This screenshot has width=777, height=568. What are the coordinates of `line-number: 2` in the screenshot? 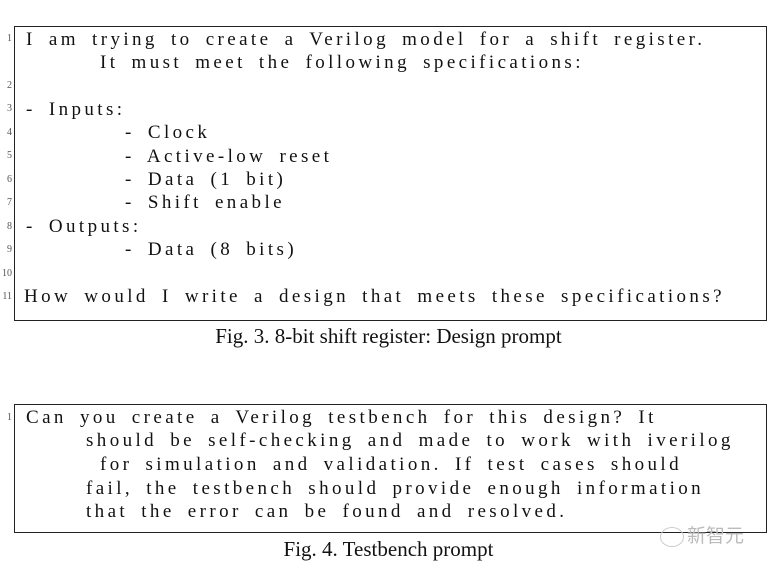 It's located at (9, 85).